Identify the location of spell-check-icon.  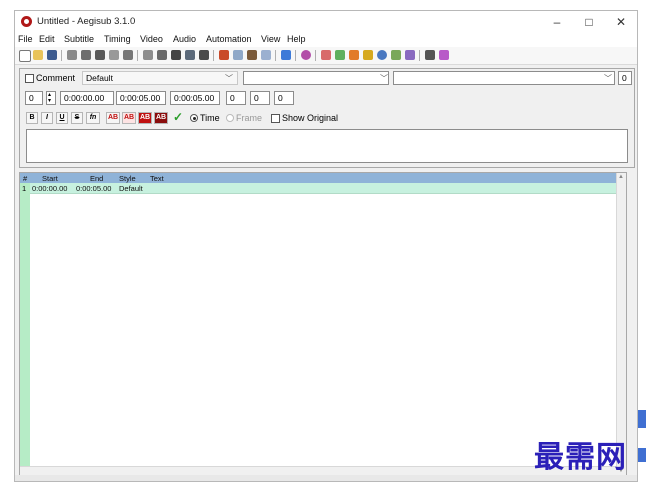
(224, 55).